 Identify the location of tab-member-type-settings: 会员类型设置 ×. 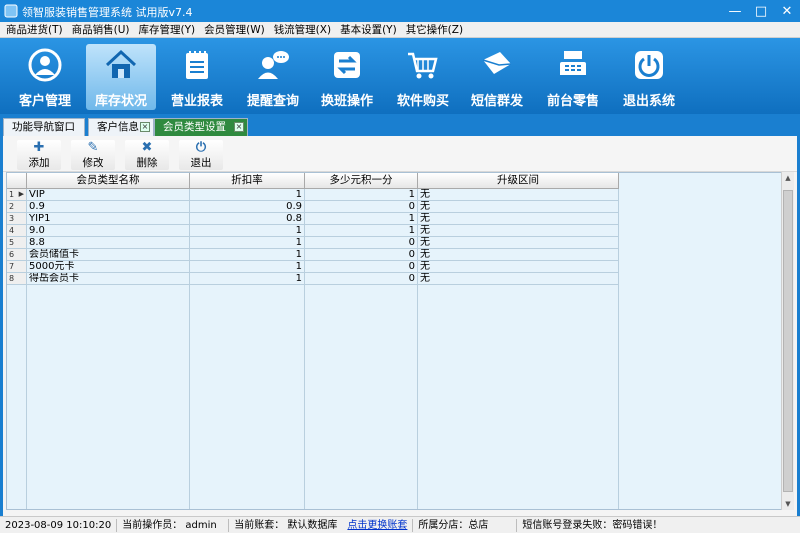
(201, 127).